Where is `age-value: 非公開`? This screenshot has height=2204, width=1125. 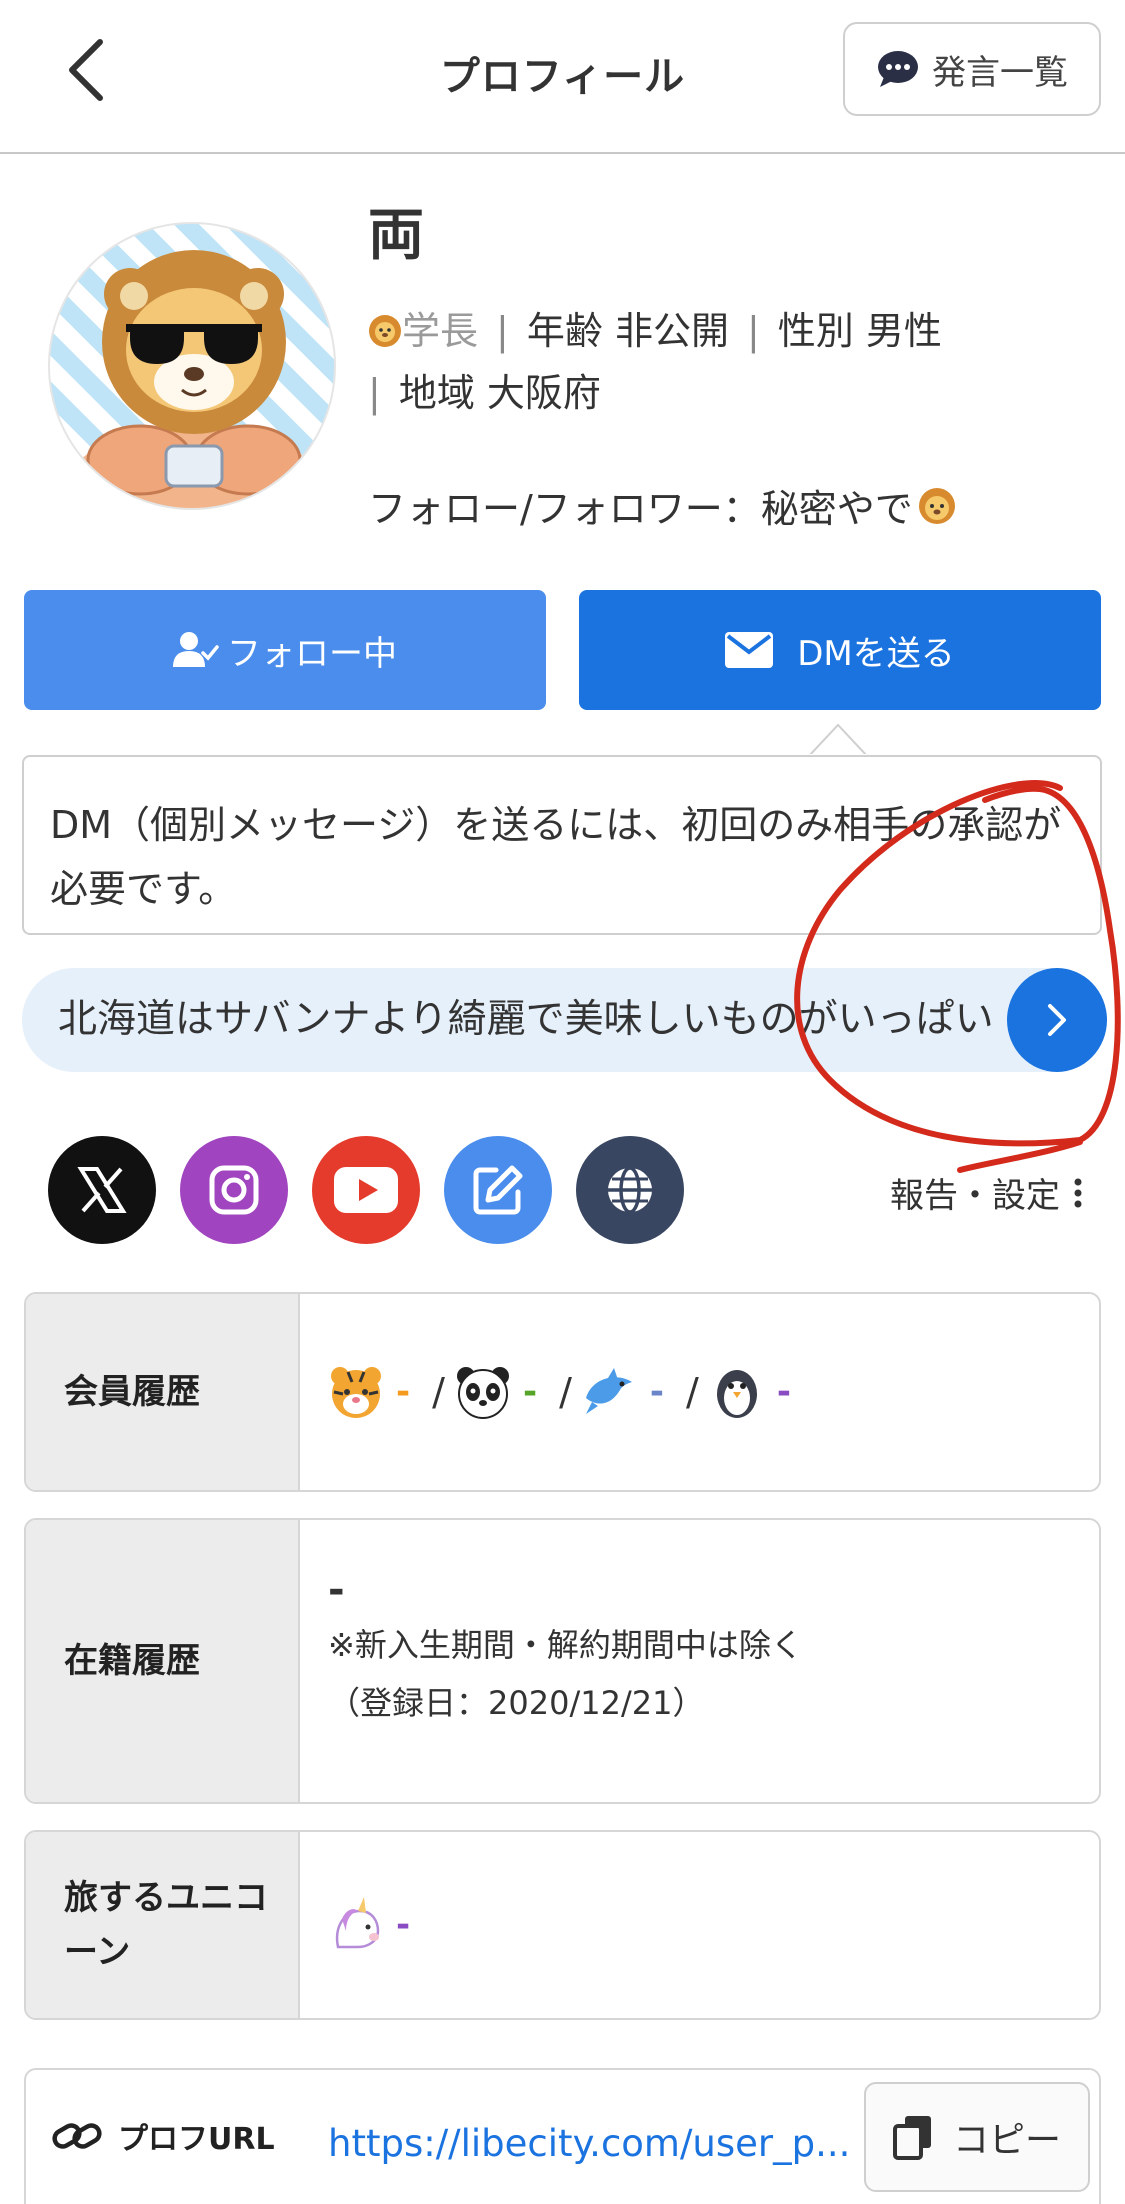
age-value: 非公開 is located at coordinates (671, 331).